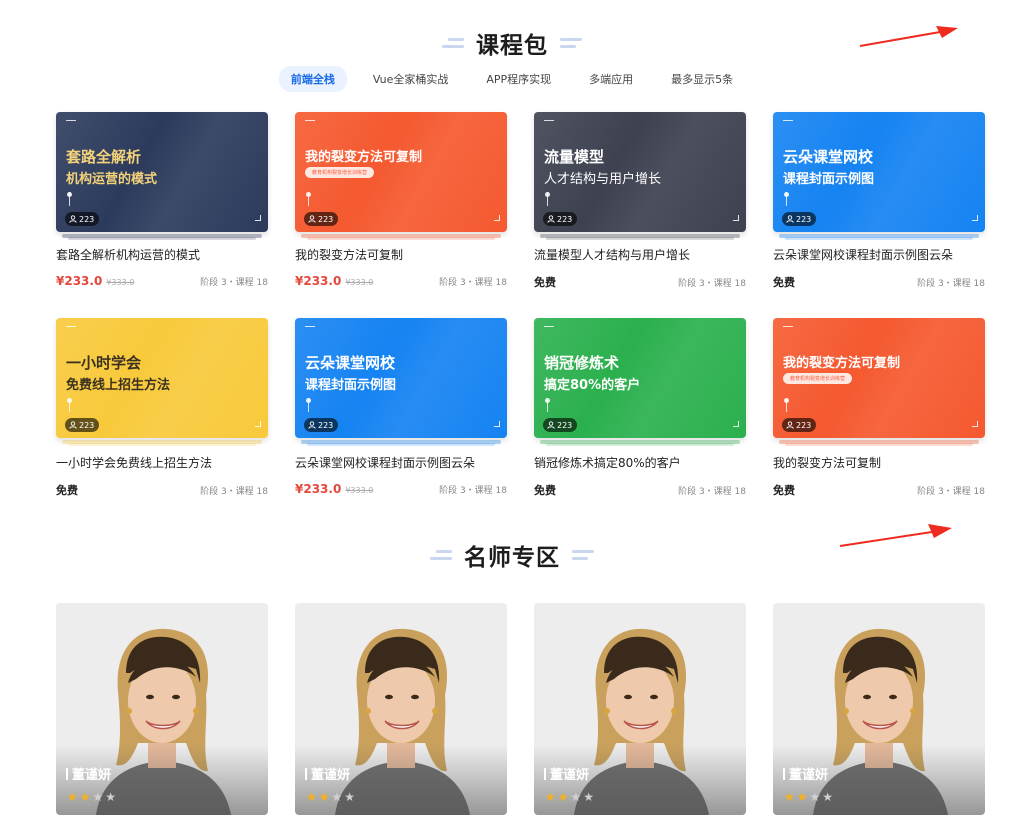 The height and width of the screenshot is (833, 1024). I want to click on cover-image: 销冠修炼术 搞定80%的客户 223, so click(640, 378).